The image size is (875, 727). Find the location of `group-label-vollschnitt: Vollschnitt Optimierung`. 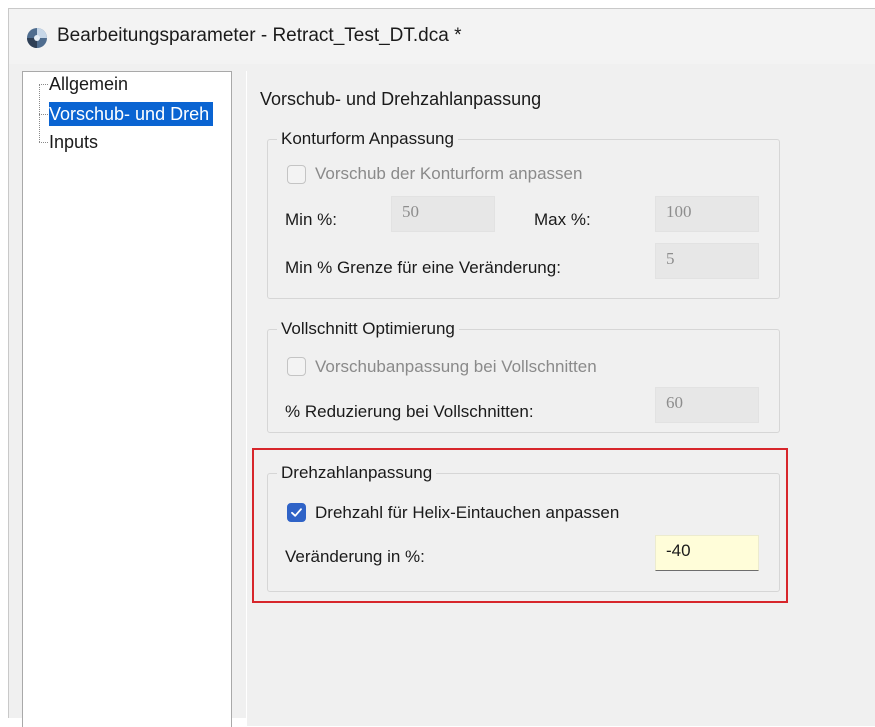

group-label-vollschnitt: Vollschnitt Optimierung is located at coordinates (368, 329).